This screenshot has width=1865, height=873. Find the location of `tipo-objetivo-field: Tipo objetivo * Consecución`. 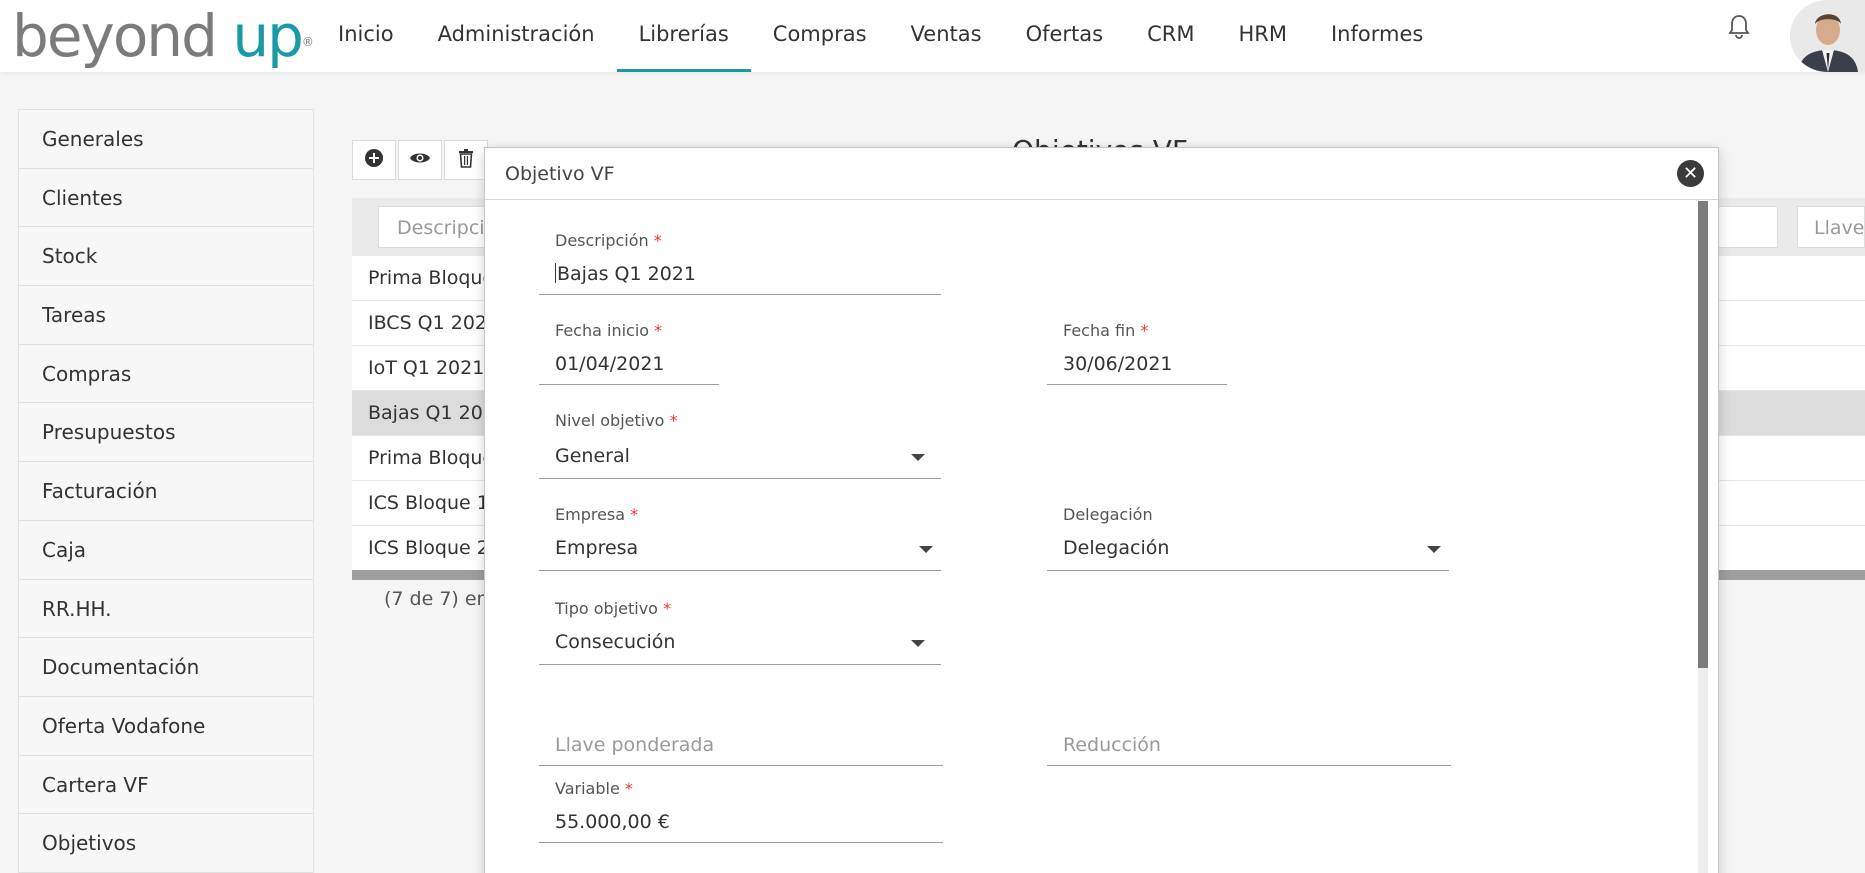

tipo-objetivo-field: Tipo objetivo * Consecución is located at coordinates (740, 642).